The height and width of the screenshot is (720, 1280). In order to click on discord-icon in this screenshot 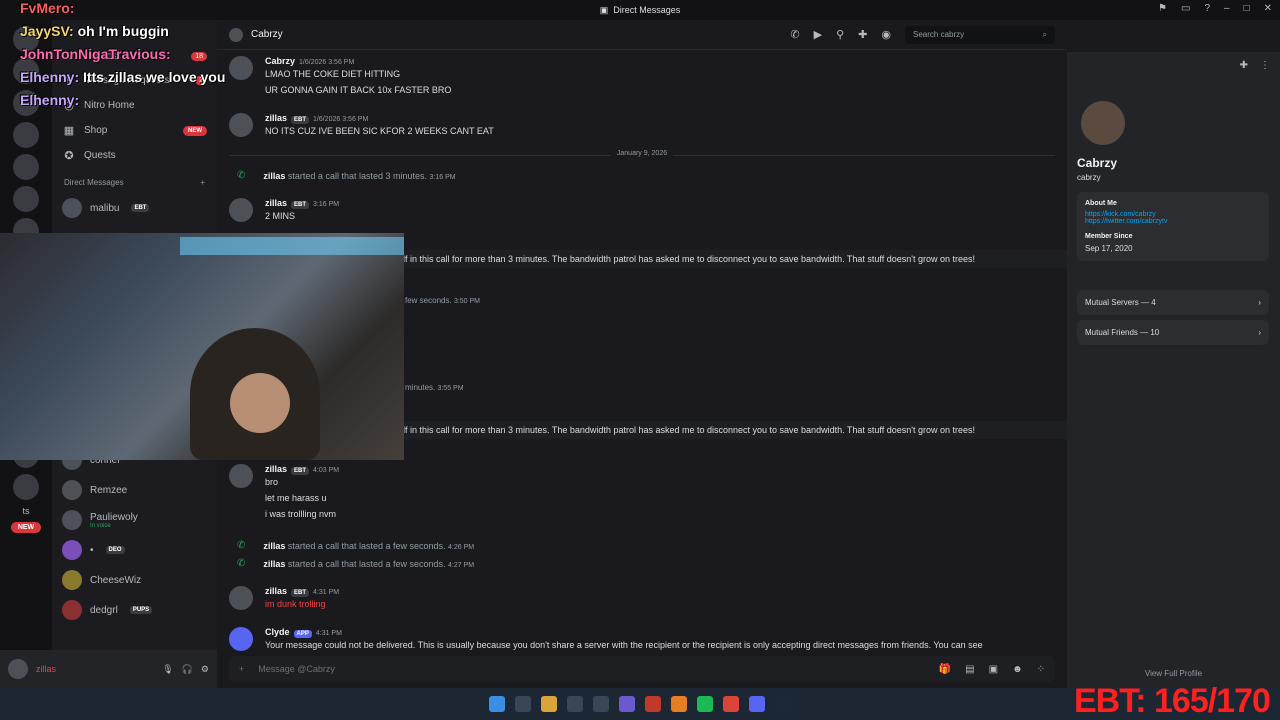, I will do `click(757, 704)`.